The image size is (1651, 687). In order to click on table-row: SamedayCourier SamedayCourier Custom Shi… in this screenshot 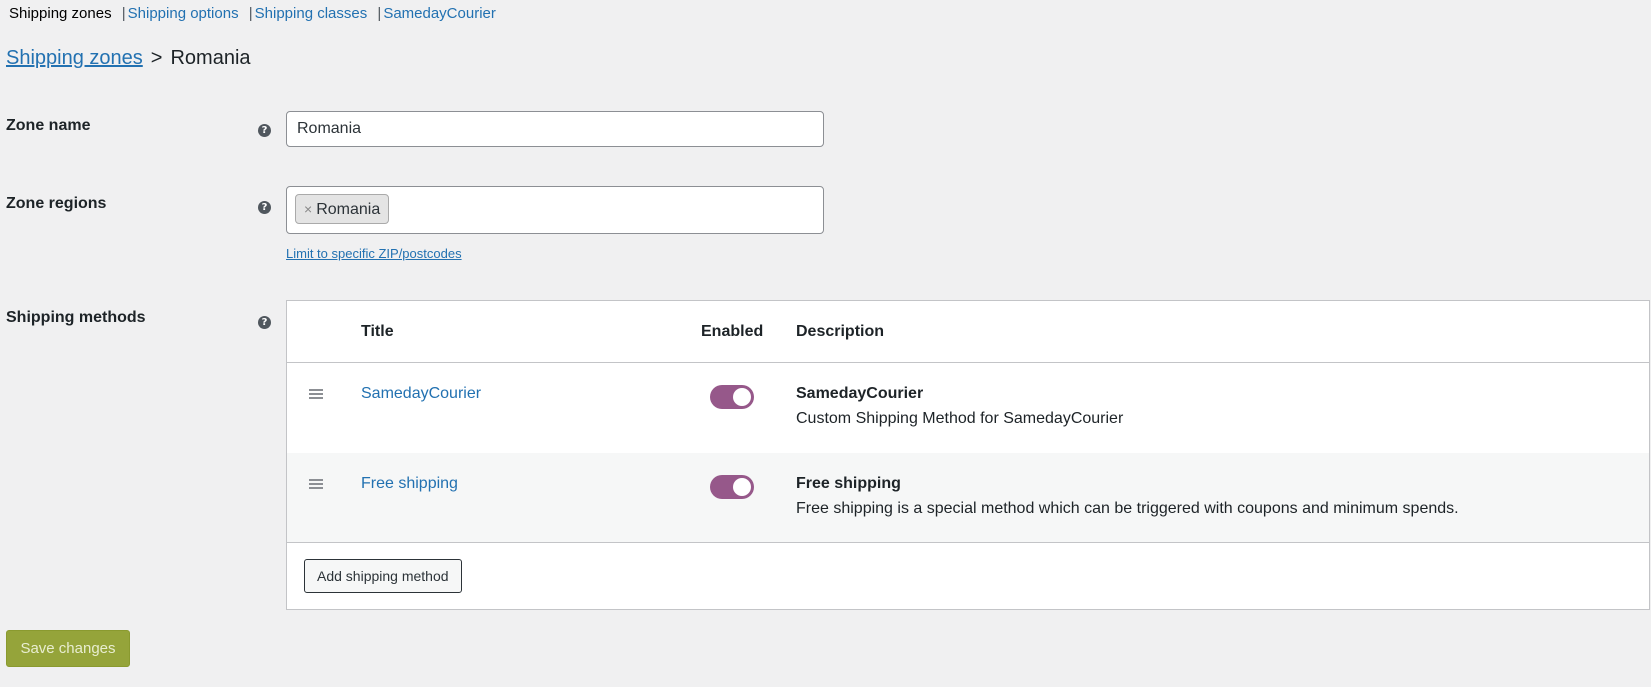, I will do `click(968, 408)`.